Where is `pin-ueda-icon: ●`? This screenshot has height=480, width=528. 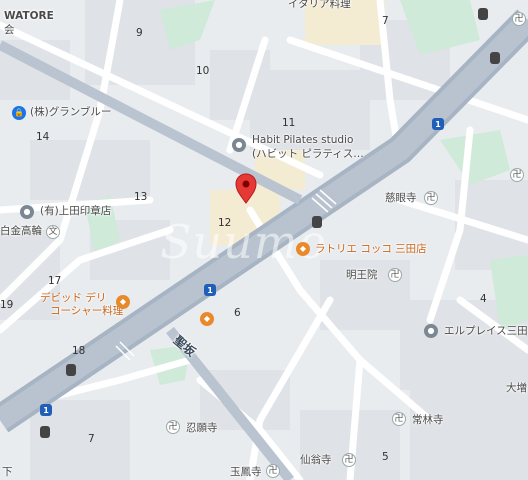 pin-ueda-icon: ● is located at coordinates (27, 212).